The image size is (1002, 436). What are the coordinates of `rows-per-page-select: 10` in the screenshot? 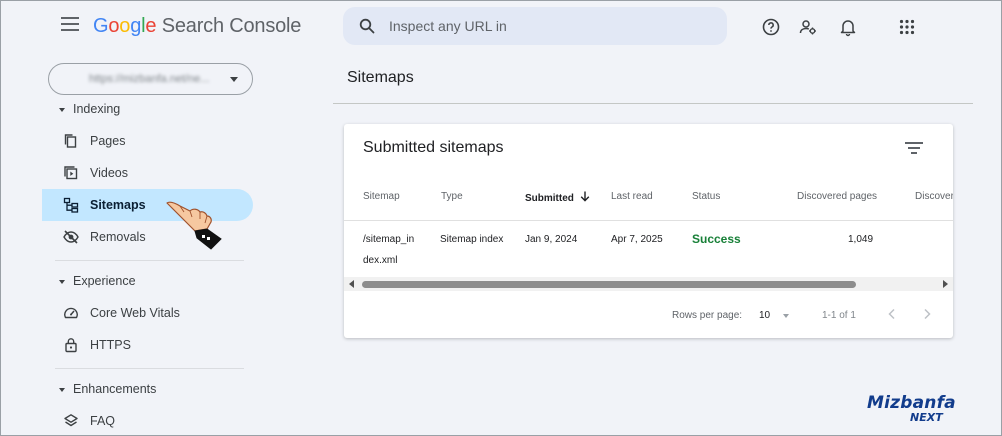 It's located at (777, 315).